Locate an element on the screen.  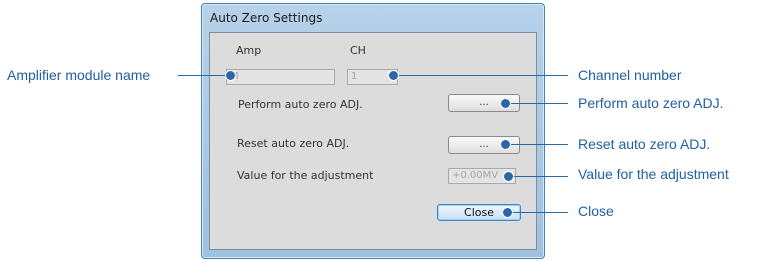
callout-perform-auto-zero: Perform auto zero ADJ. is located at coordinates (651, 103).